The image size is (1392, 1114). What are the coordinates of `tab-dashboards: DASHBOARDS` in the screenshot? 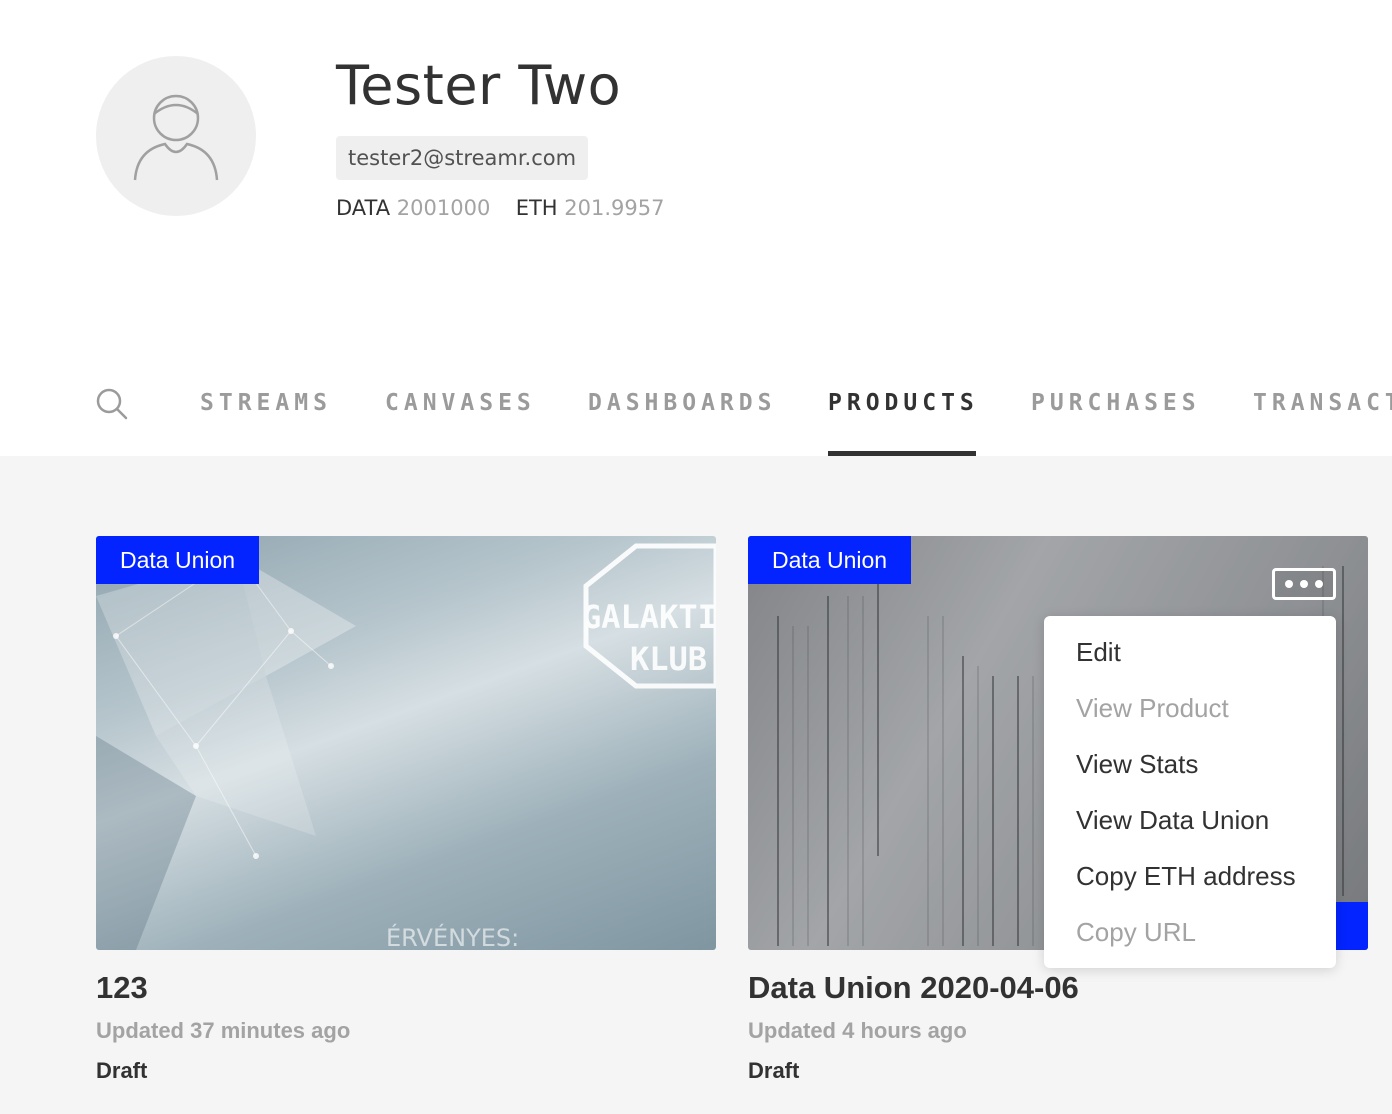 It's located at (682, 403).